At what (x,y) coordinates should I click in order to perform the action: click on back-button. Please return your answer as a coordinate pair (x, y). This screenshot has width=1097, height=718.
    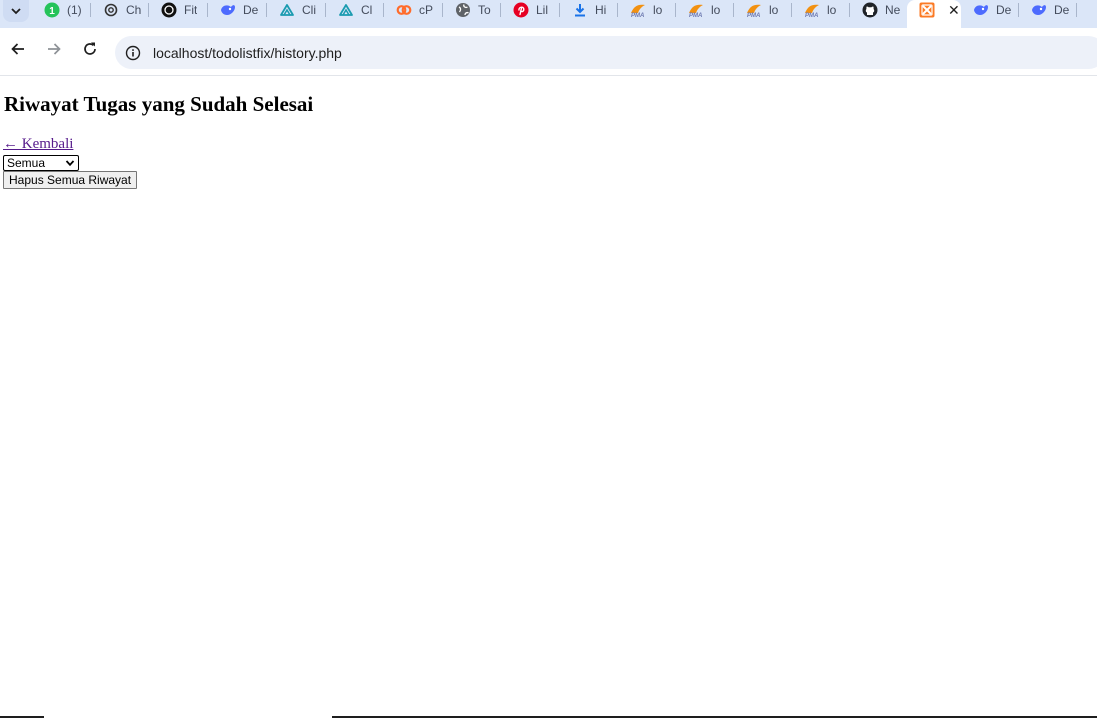
    Looking at the image, I should click on (18, 49).